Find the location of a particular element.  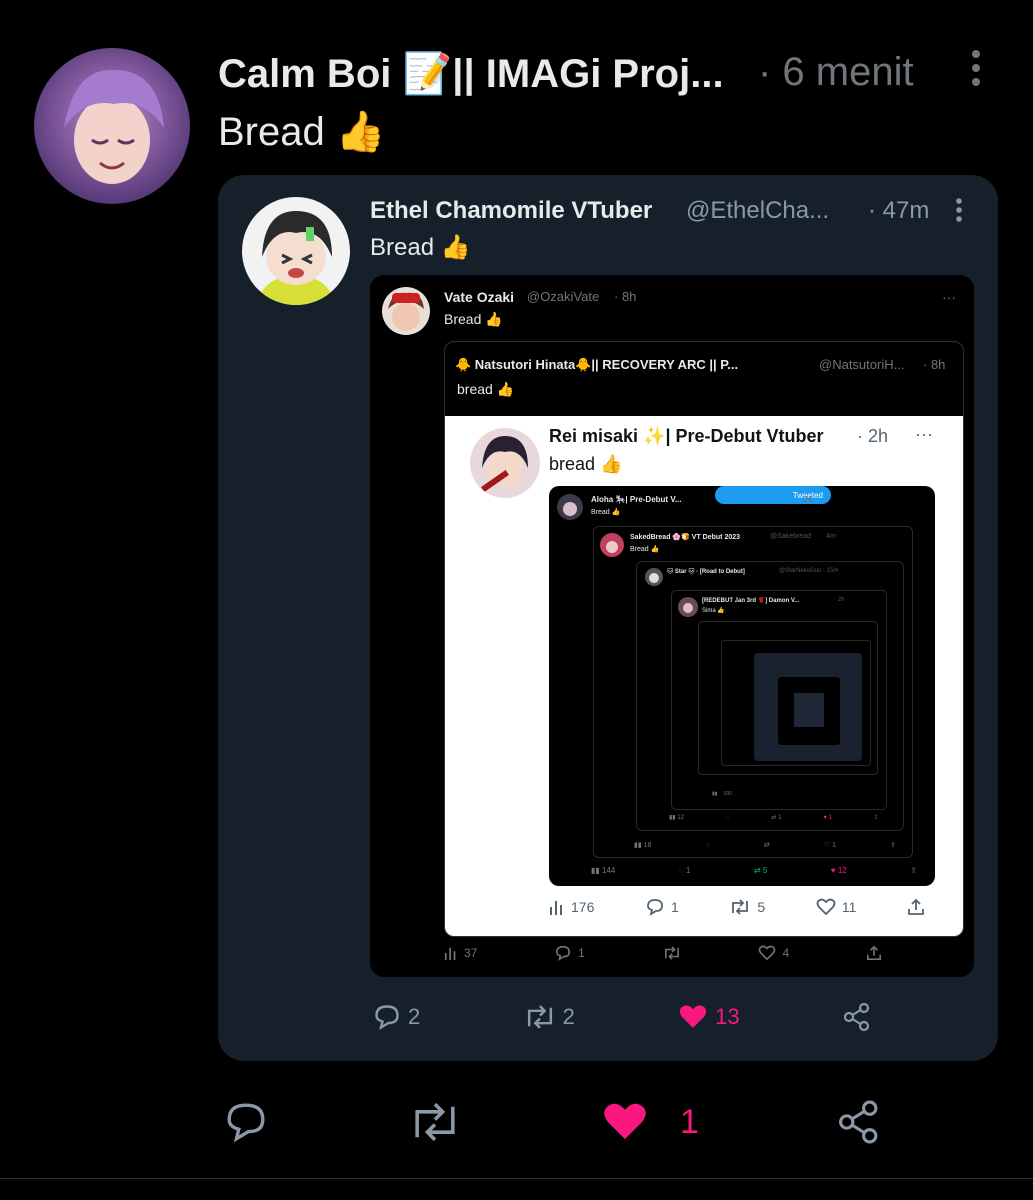

author-handle: @Sakebread is located at coordinates (790, 536).